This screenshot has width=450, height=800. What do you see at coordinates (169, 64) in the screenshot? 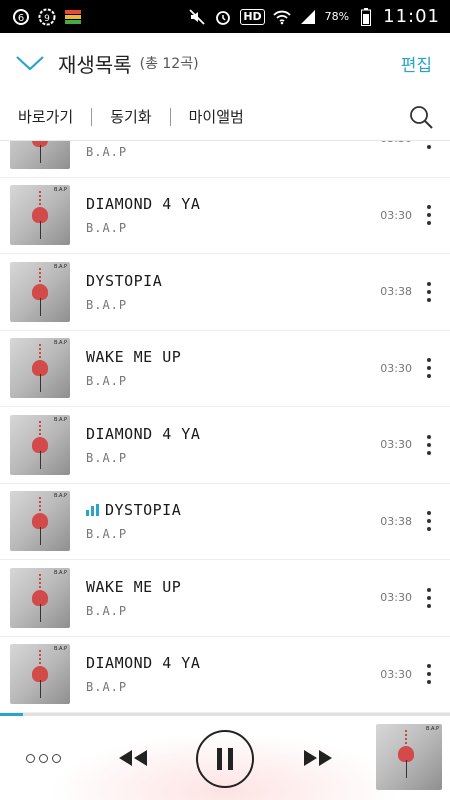
I see `song-count: (총 12곡)` at bounding box center [169, 64].